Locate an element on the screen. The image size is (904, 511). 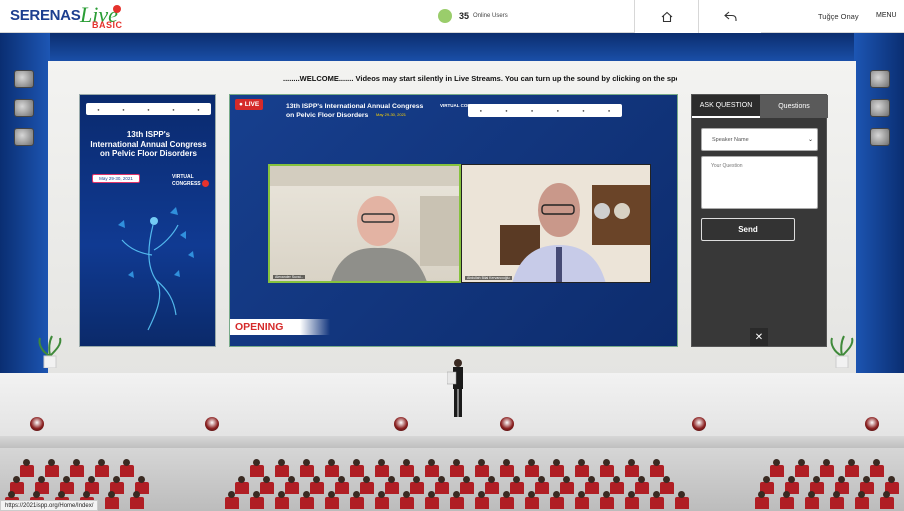
status-bar-url: https://2021ispp.org/Home/Index/ is located at coordinates (49, 505).